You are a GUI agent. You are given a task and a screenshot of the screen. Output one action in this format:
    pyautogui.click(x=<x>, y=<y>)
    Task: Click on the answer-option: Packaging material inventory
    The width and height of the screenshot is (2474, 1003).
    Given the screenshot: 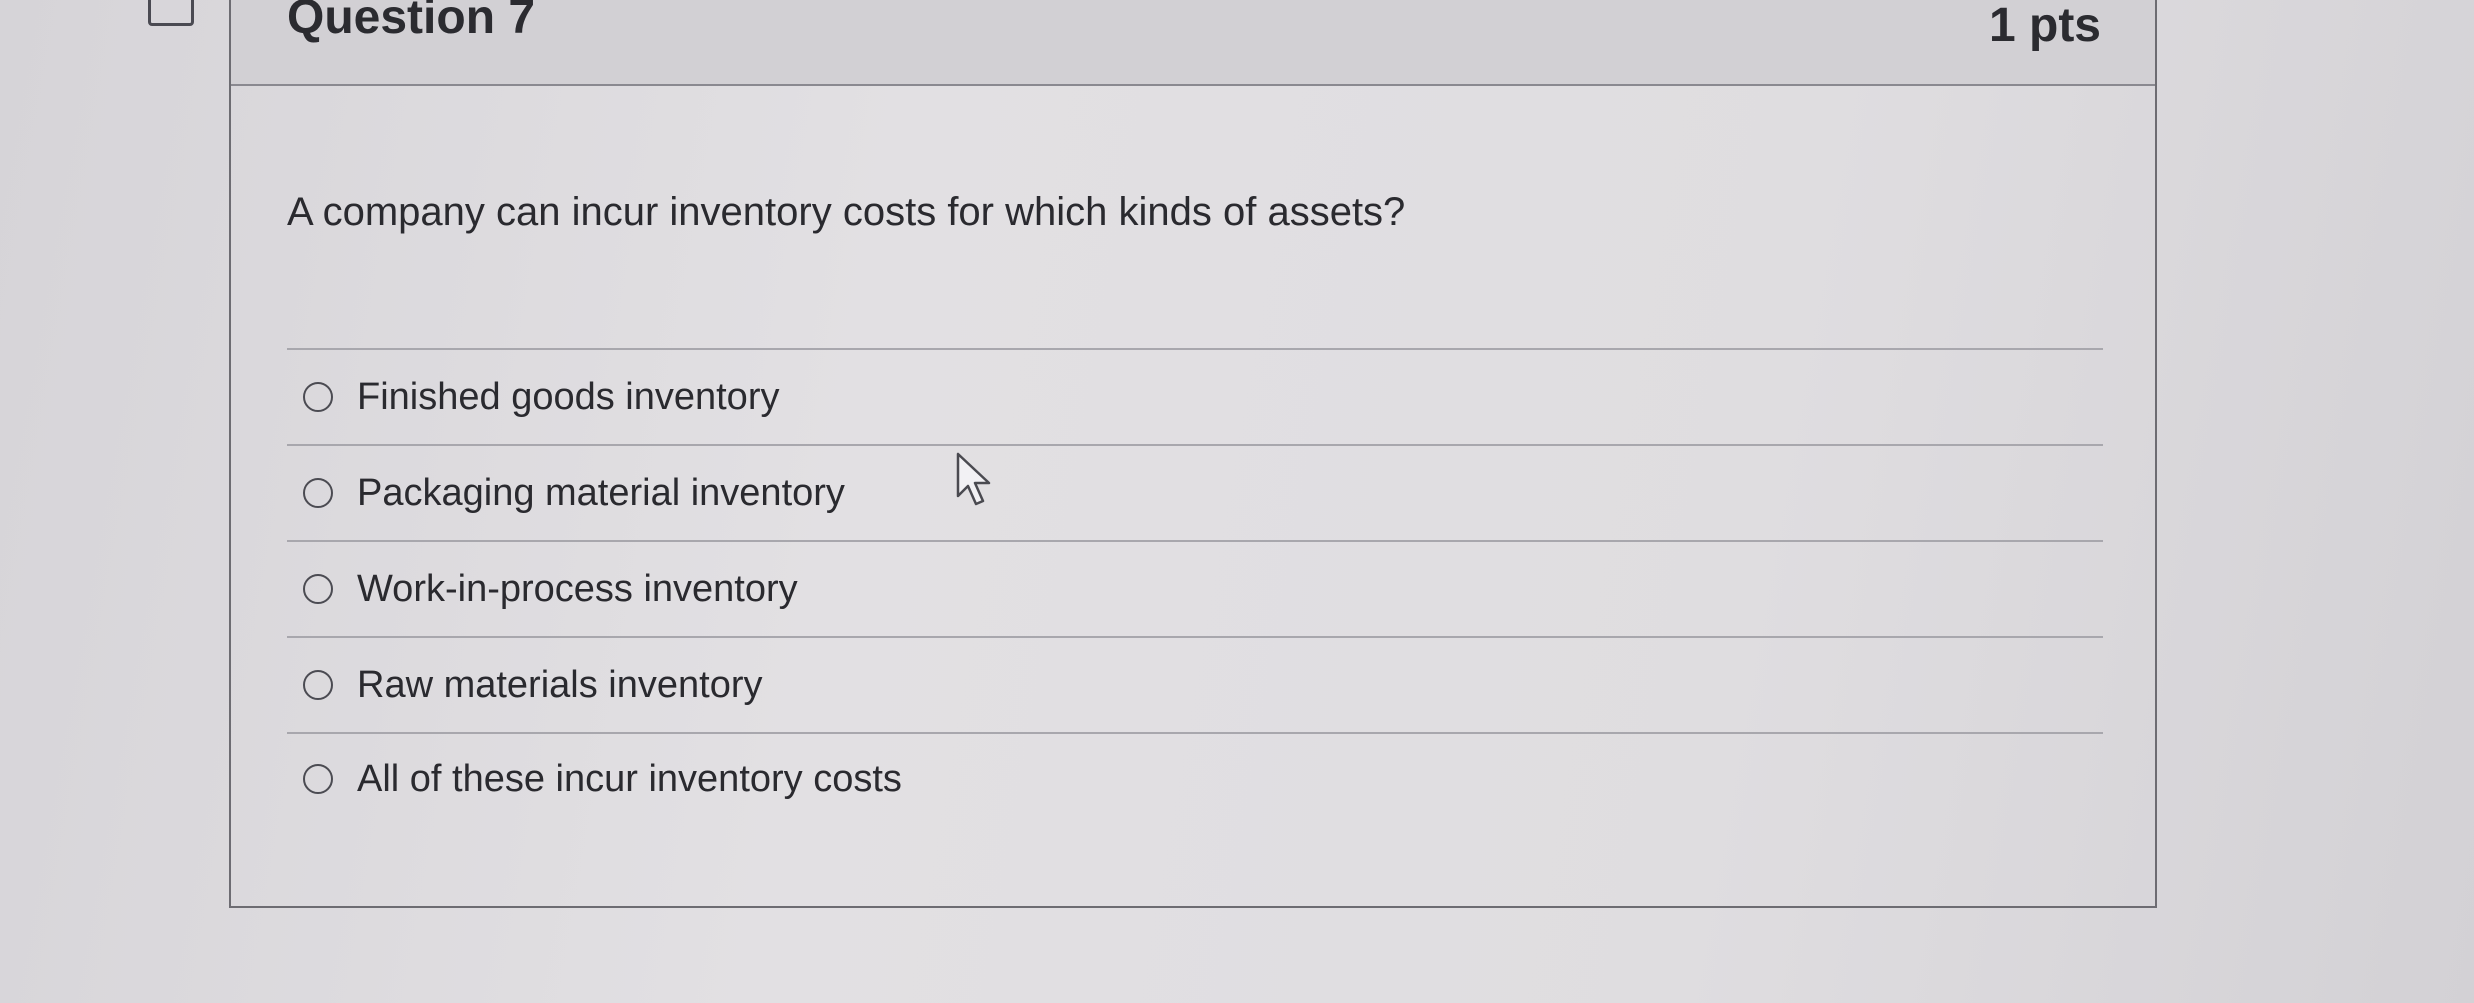 What is the action you would take?
    pyautogui.click(x=1195, y=492)
    